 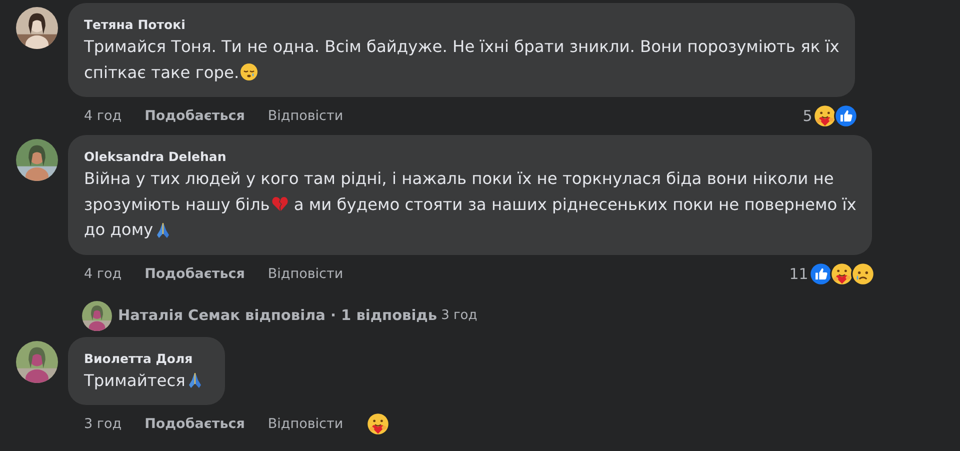 What do you see at coordinates (177, 205) in the screenshot?
I see `comment-text: зрозуміють нашу біль` at bounding box center [177, 205].